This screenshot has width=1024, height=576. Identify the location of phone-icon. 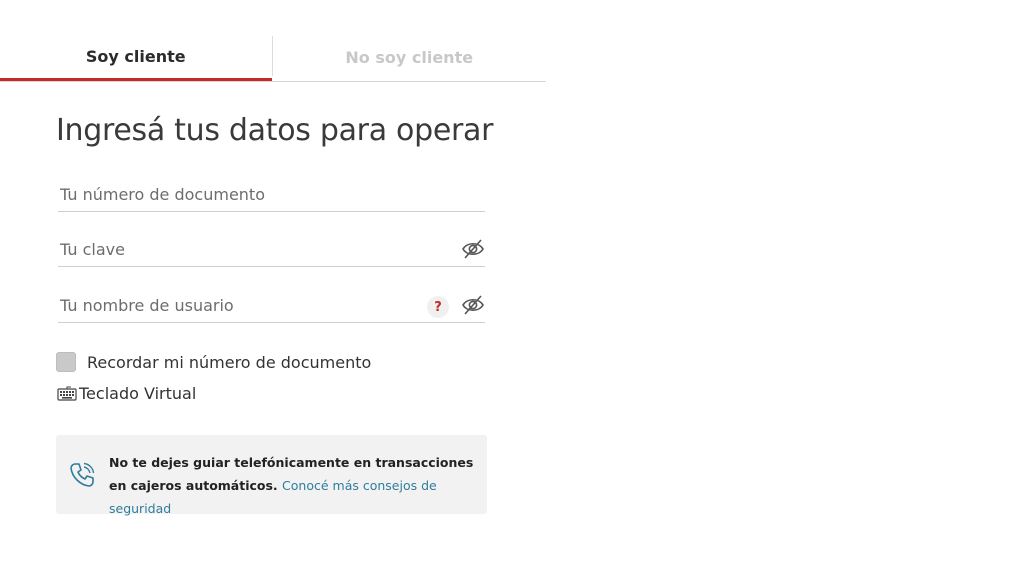
(82, 474).